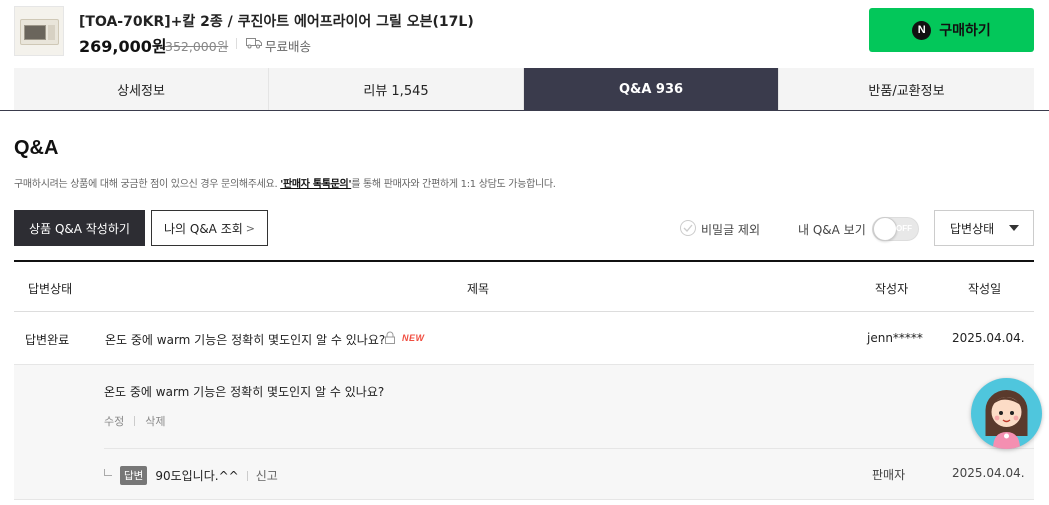 This screenshot has height=505, width=1049. I want to click on edit-button: 수정, so click(114, 421).